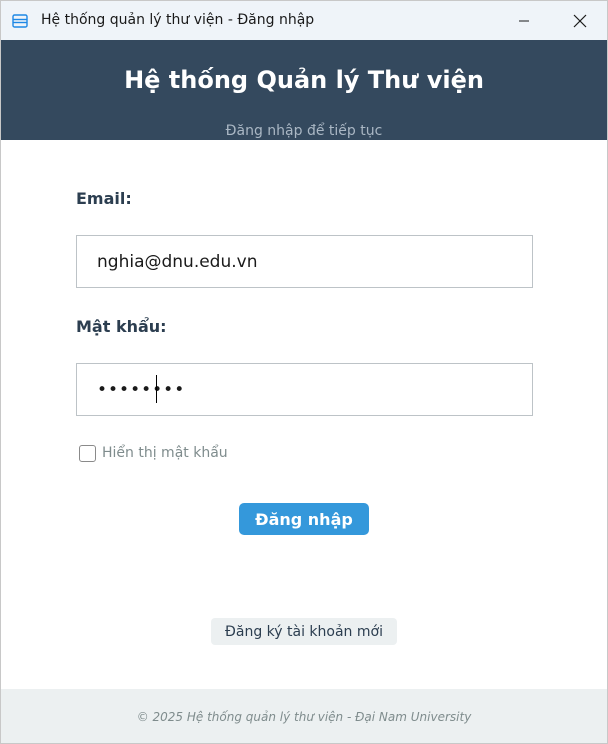  What do you see at coordinates (304, 519) in the screenshot?
I see `login-button: Đăng nhập` at bounding box center [304, 519].